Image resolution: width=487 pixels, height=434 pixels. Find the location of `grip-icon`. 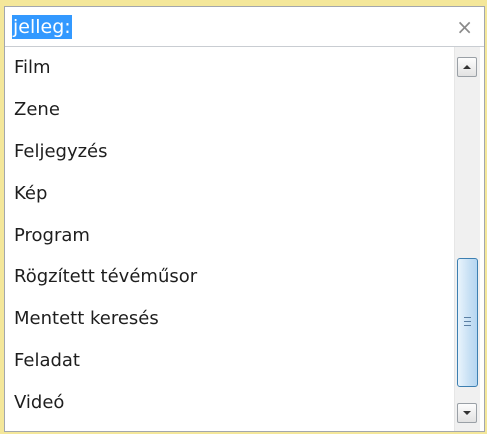

grip-icon is located at coordinates (467, 321).